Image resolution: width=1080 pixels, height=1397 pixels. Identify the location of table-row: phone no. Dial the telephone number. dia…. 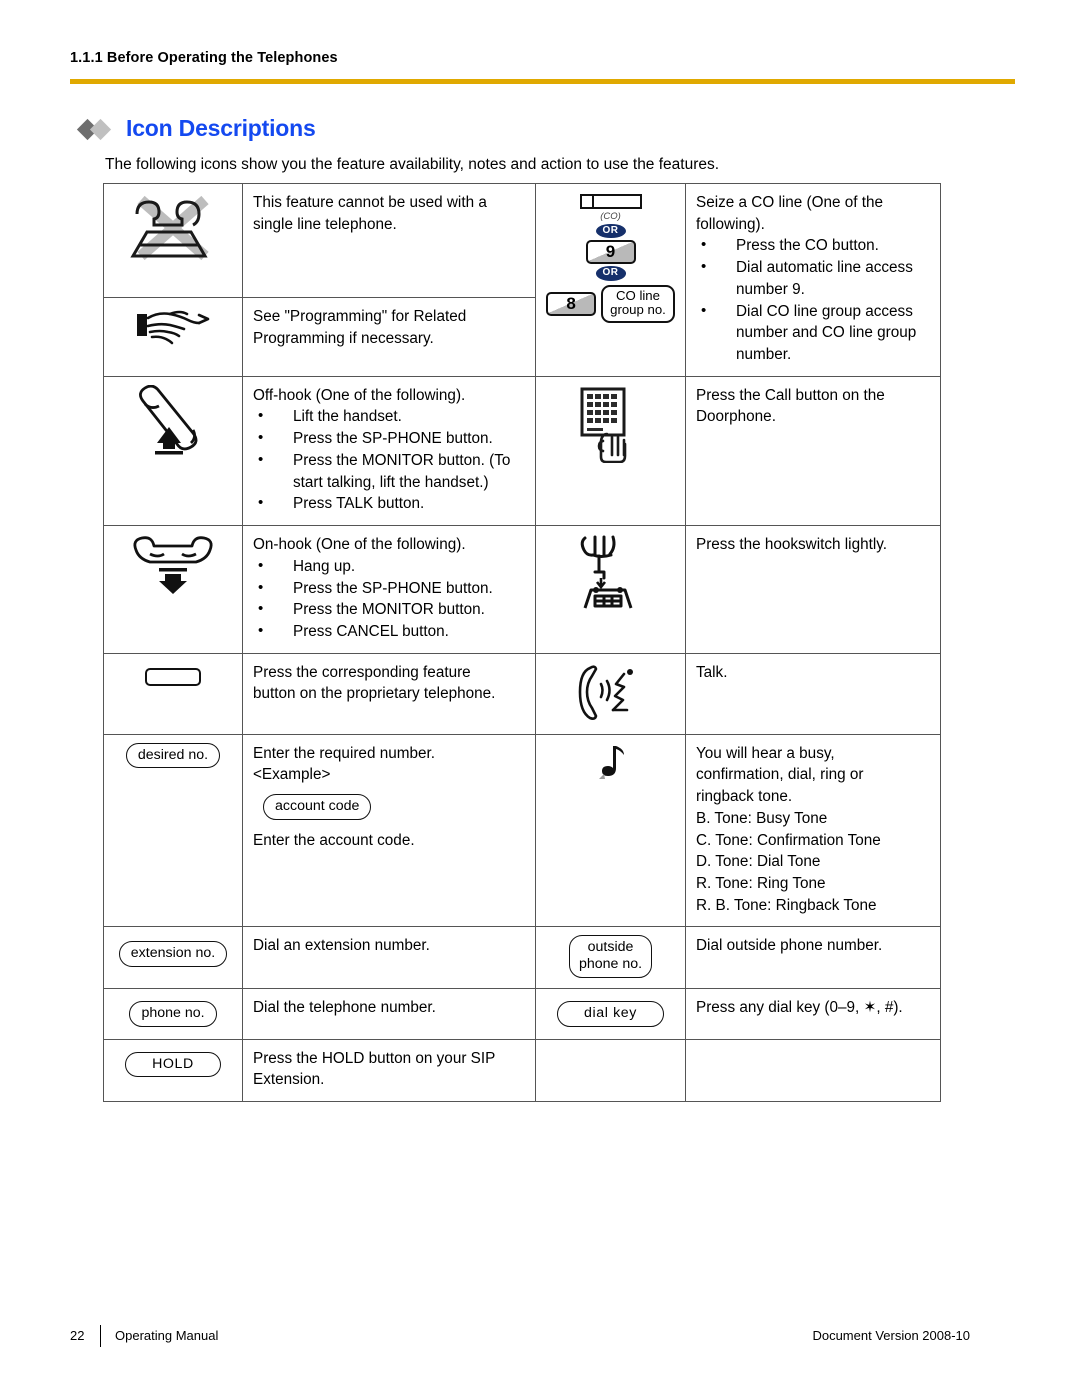
(522, 1013).